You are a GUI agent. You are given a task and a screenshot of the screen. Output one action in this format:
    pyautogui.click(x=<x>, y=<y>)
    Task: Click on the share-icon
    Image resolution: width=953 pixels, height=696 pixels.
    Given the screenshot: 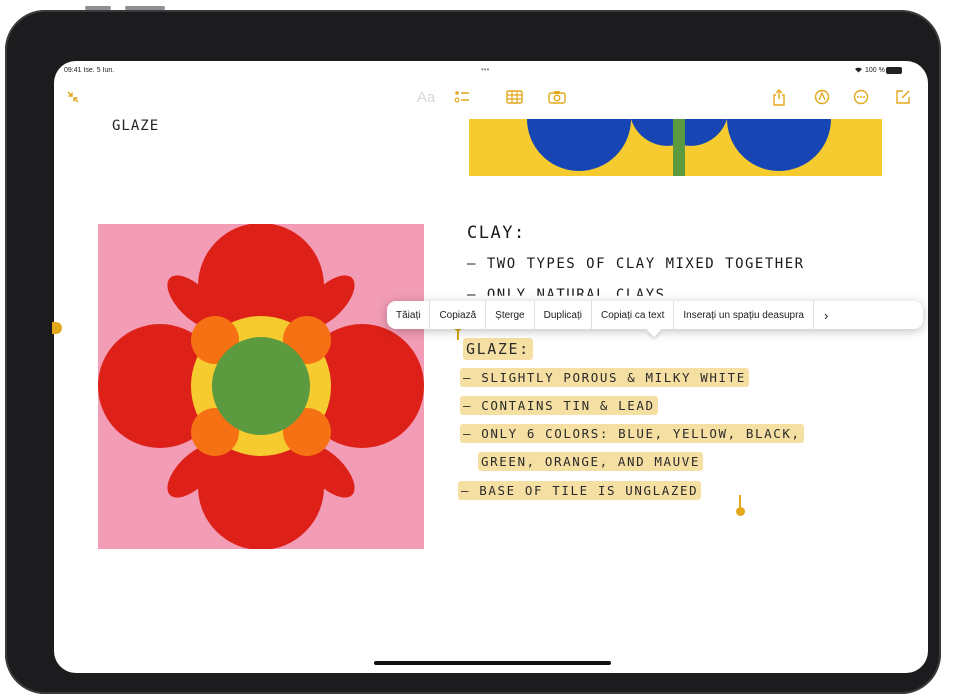 What is the action you would take?
    pyautogui.click(x=779, y=97)
    